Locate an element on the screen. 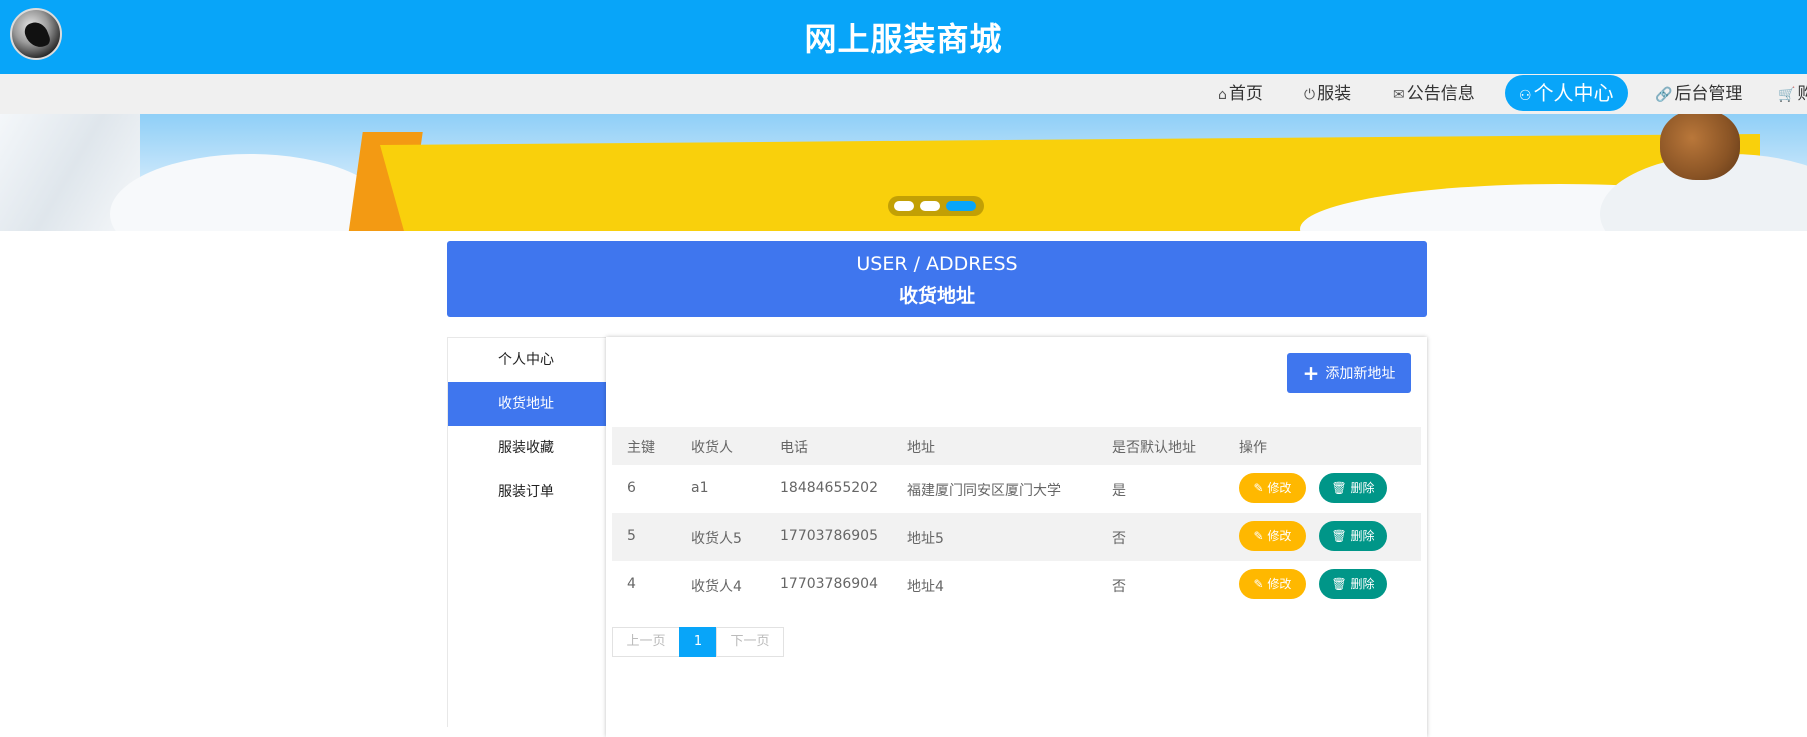 The width and height of the screenshot is (1807, 737). mail-icon: ✉ is located at coordinates (1399, 95).